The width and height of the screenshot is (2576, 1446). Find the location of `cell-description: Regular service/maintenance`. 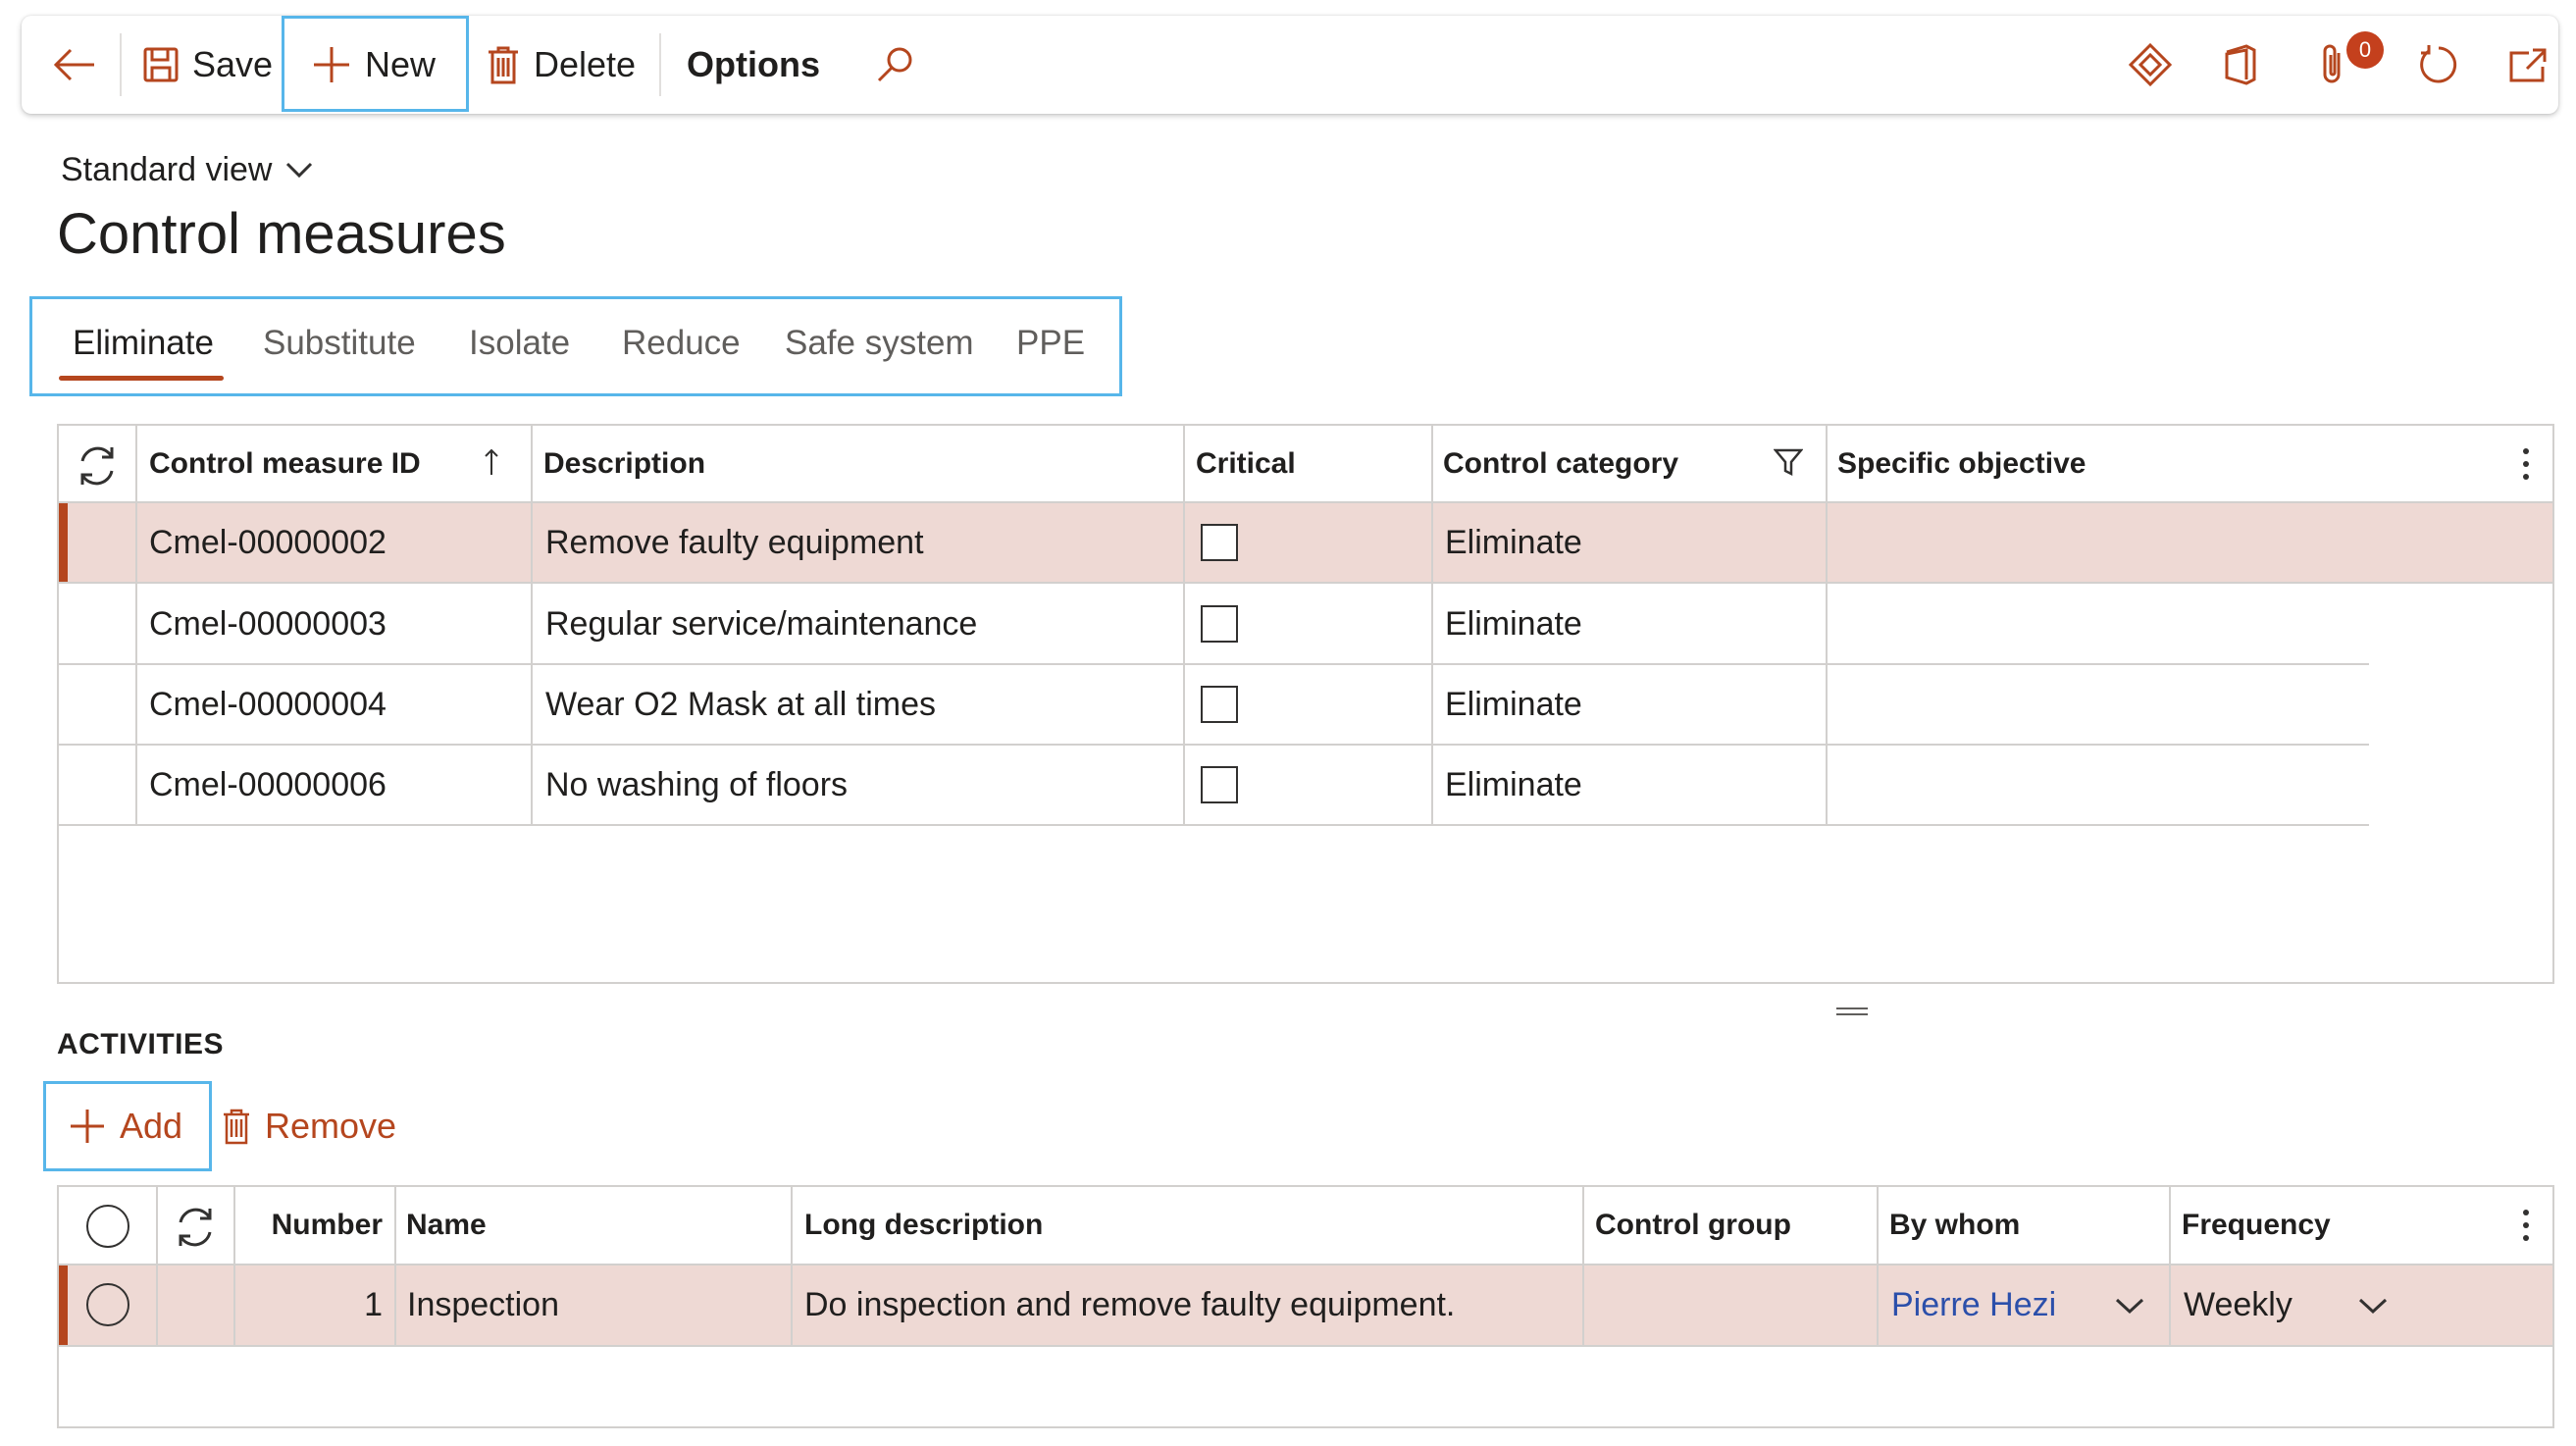

cell-description: Regular service/maintenance is located at coordinates (761, 624).